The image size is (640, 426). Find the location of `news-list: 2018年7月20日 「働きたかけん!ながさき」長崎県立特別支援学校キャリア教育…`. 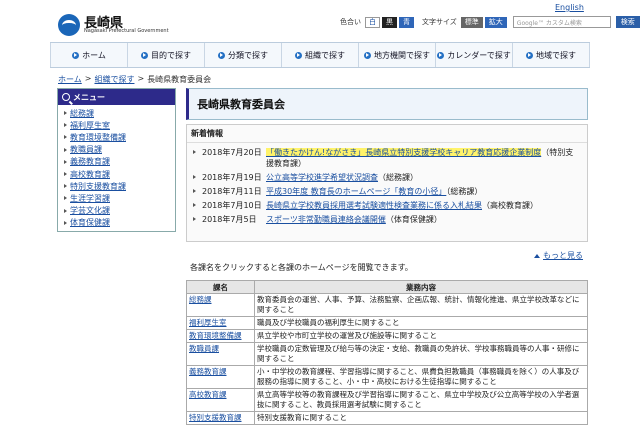

news-list: 2018年7月20日 「働きたかけん!ながさき」長崎県立特別支援学校キャリア教育… is located at coordinates (387, 184).